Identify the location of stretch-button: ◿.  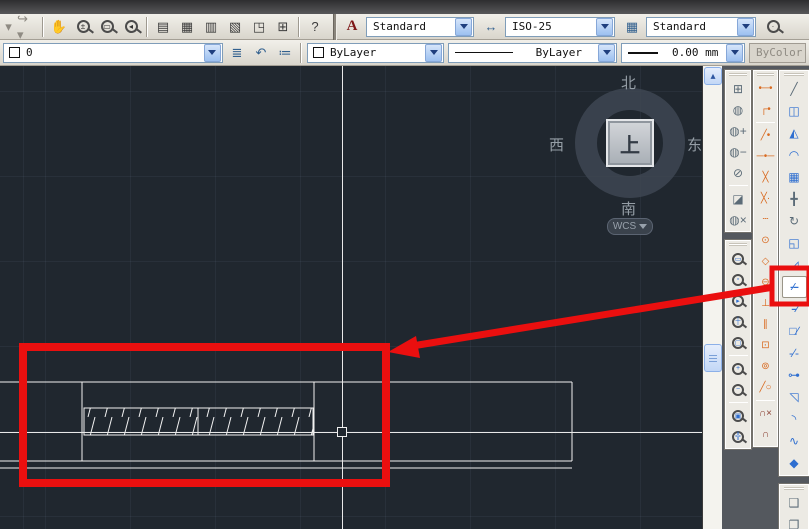
(794, 265).